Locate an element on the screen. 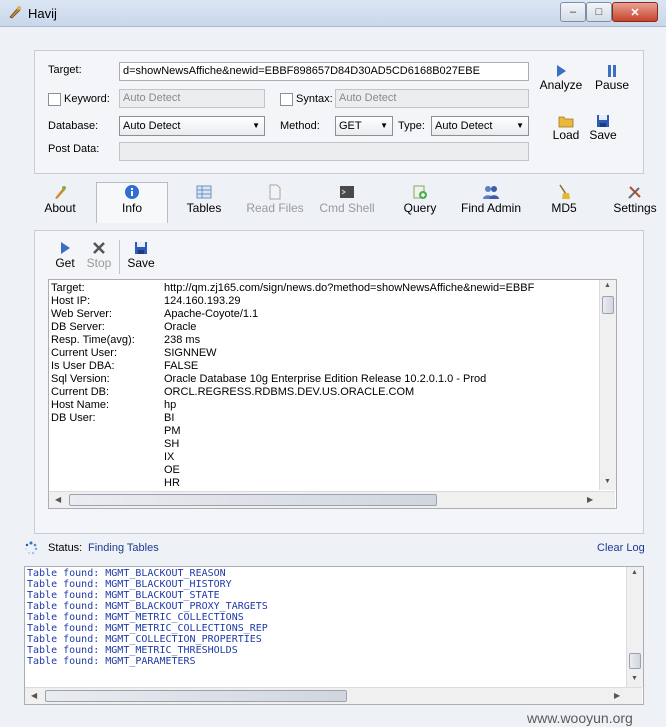  save-label: Save is located at coordinates (603, 135).